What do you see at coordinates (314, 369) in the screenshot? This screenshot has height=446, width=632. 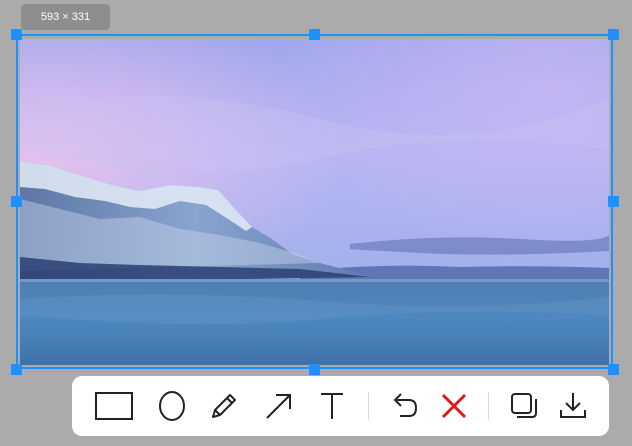 I see `resize-handle-bottom-middle` at bounding box center [314, 369].